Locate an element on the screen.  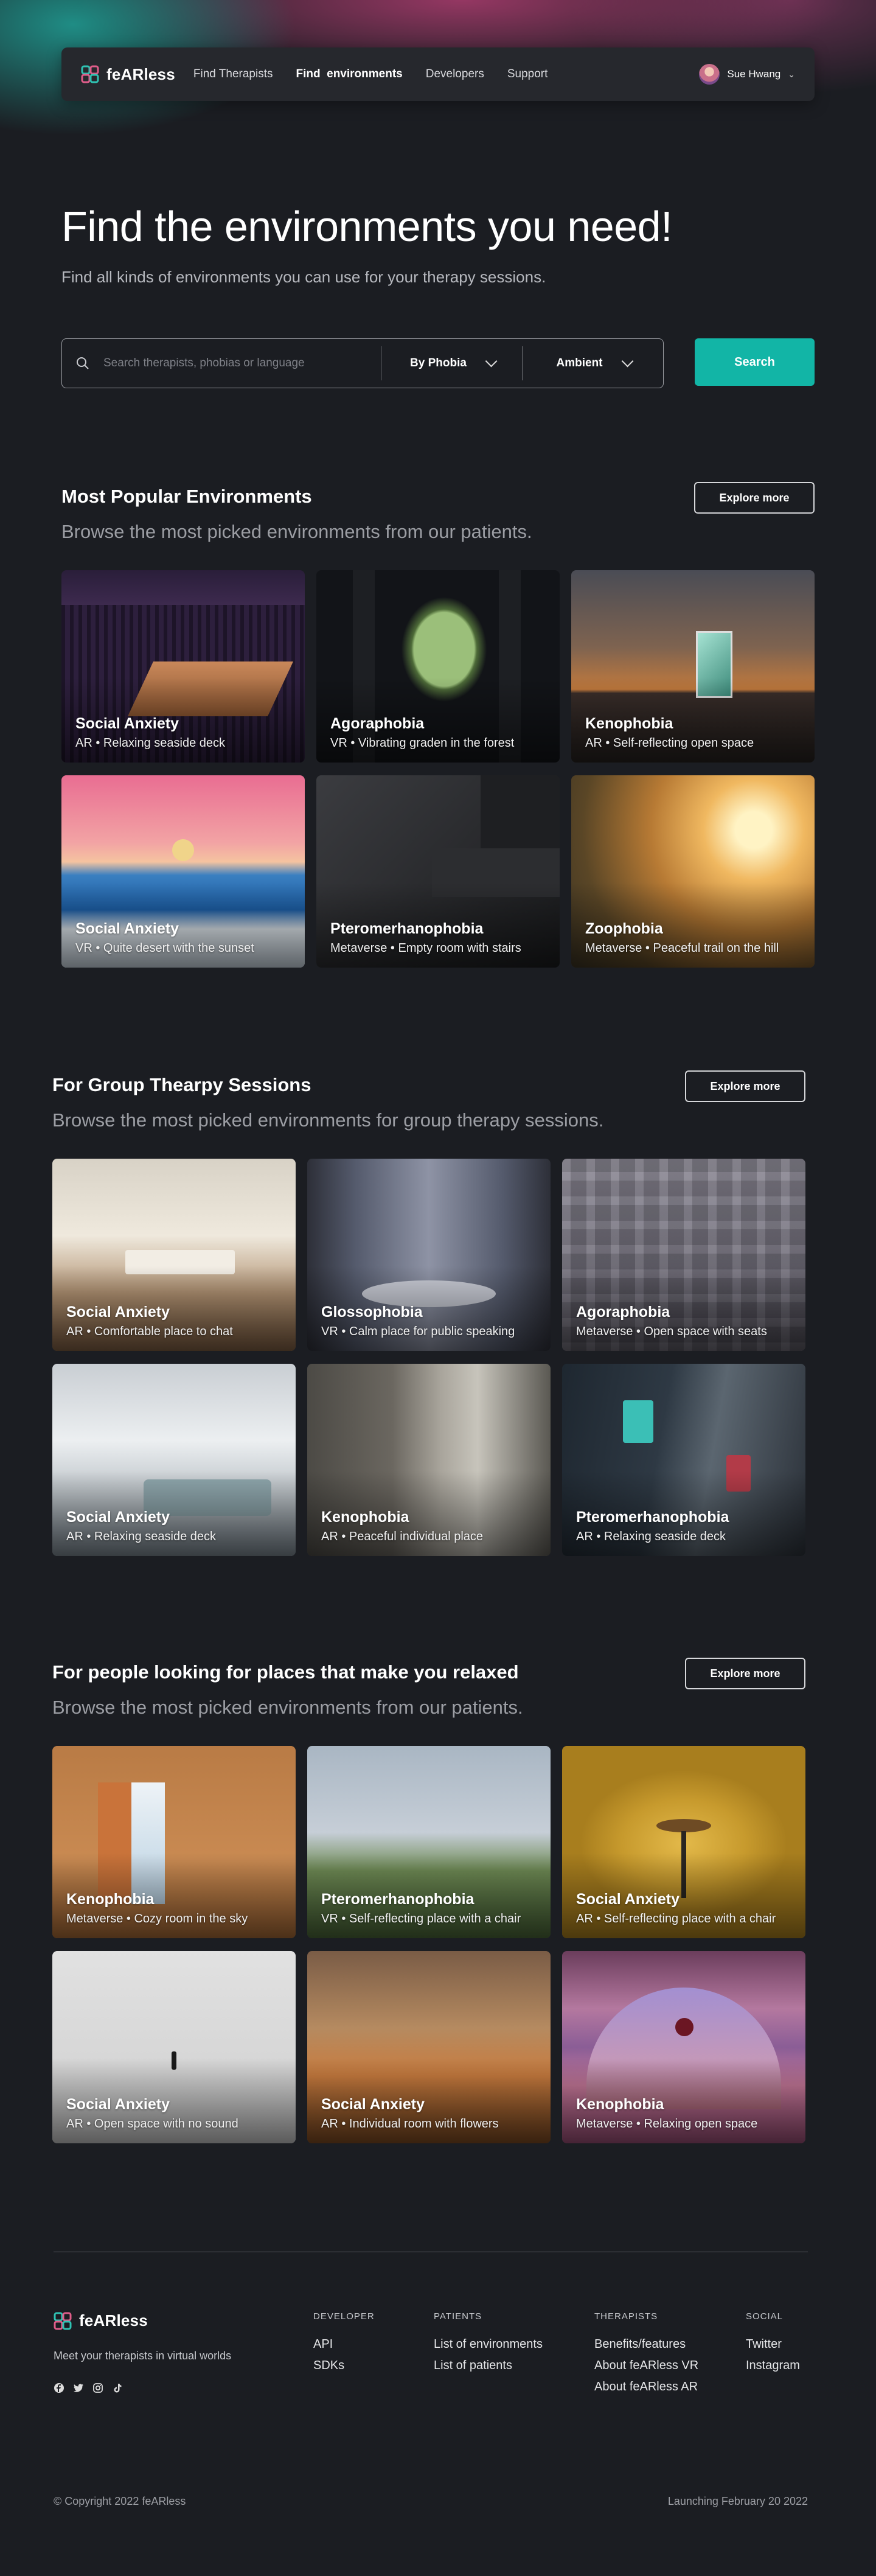
section-title: Most Popular Environments is located at coordinates (186, 496).